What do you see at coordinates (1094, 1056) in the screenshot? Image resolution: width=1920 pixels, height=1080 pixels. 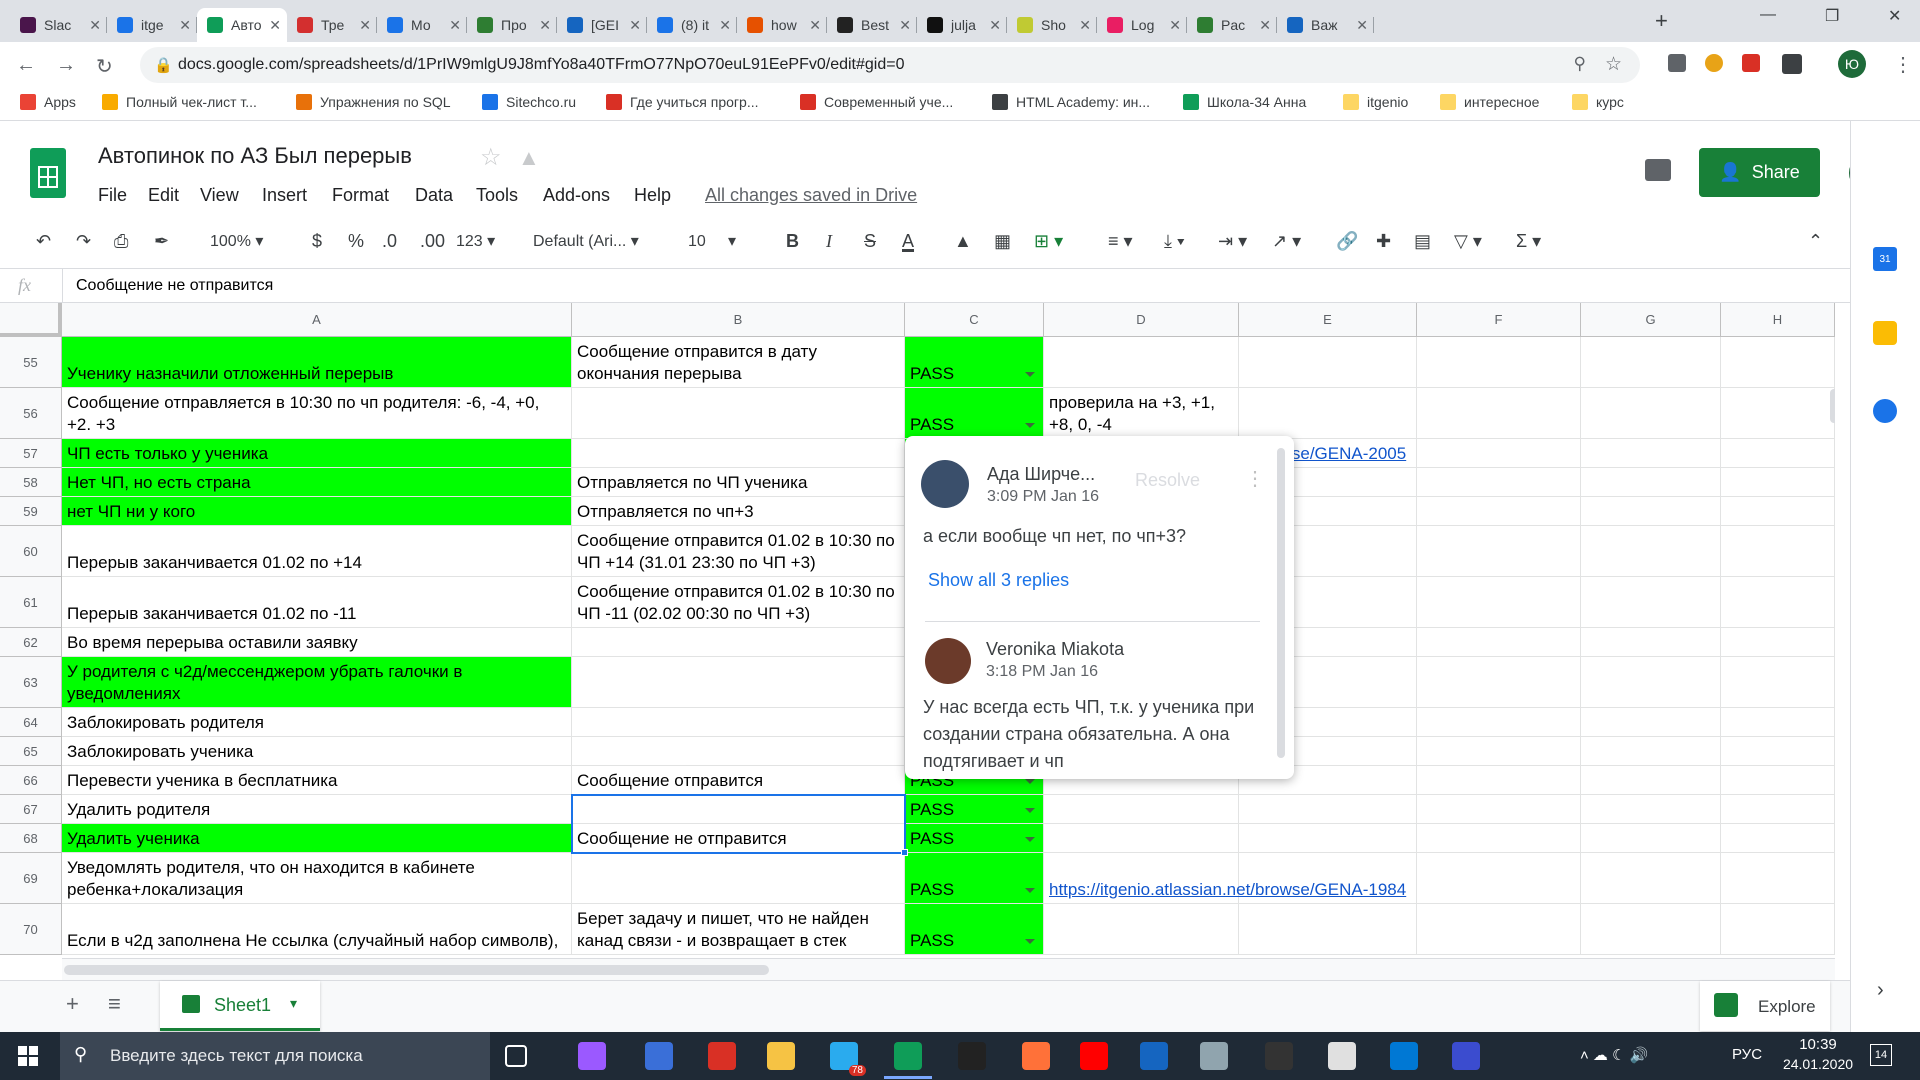 I see `yandex-browser-icon` at bounding box center [1094, 1056].